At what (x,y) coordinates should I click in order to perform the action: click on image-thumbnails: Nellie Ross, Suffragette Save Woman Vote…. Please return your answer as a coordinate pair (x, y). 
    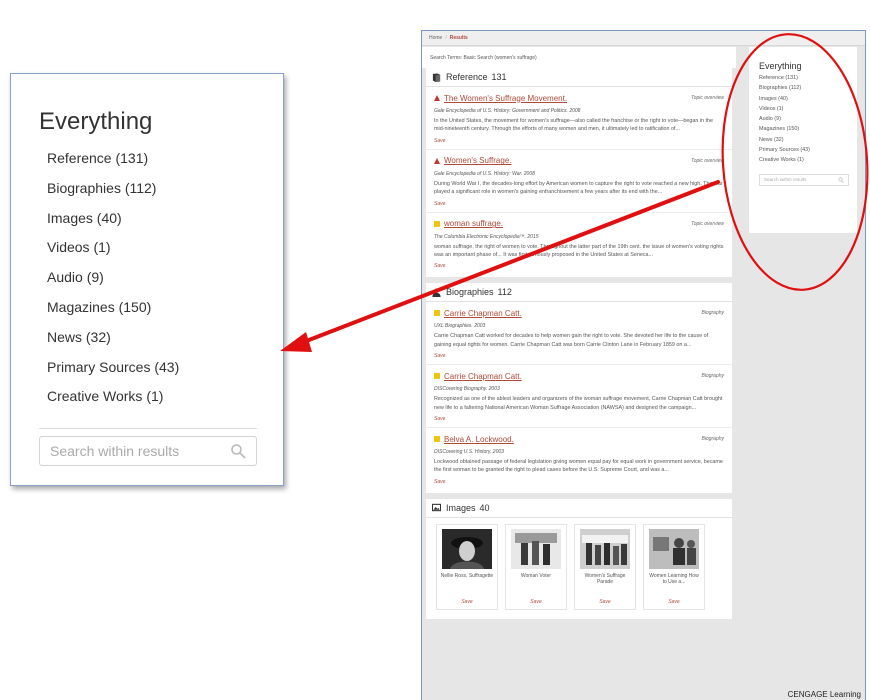
    Looking at the image, I should click on (579, 564).